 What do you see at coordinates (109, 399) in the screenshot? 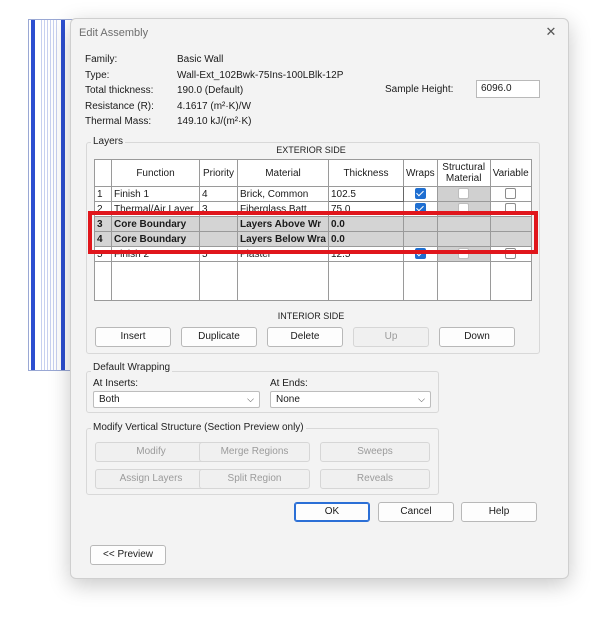
I see `at-inserts-value: Both` at bounding box center [109, 399].